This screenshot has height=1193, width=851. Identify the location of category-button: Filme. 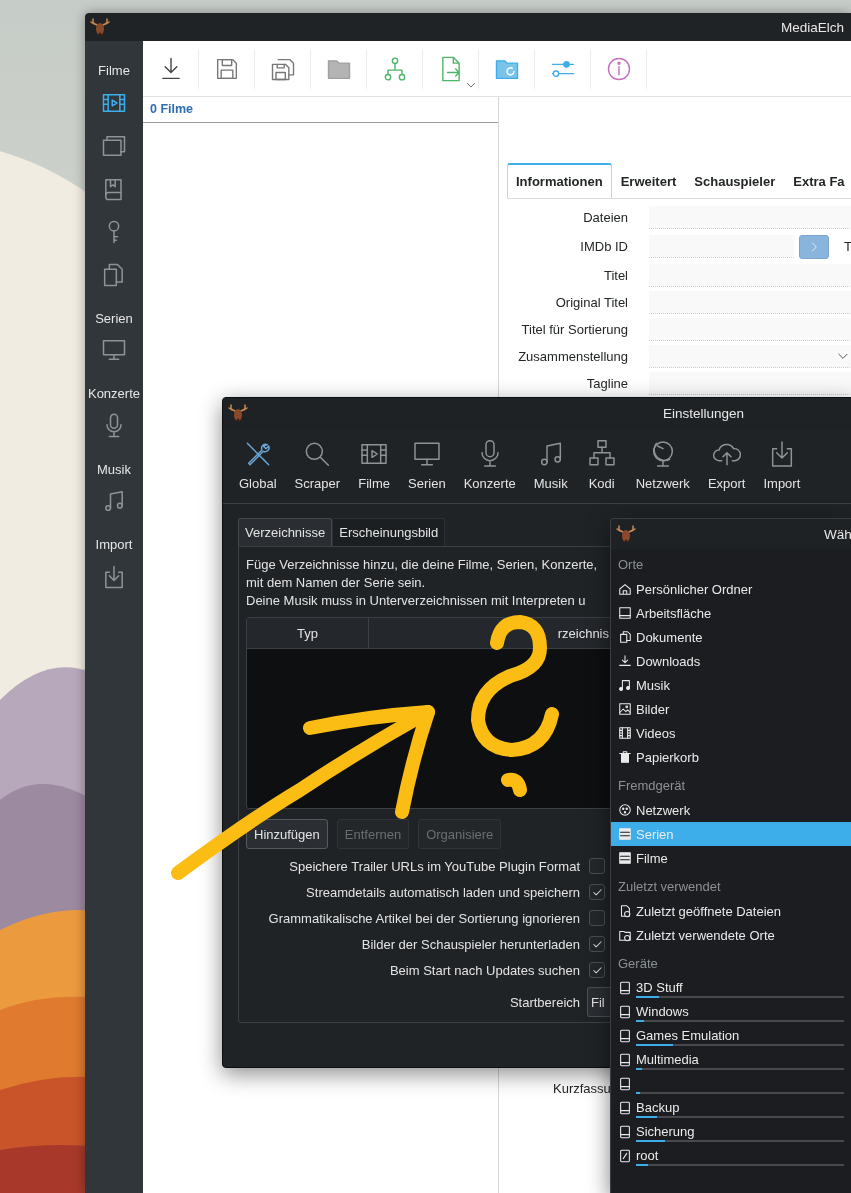
(374, 470).